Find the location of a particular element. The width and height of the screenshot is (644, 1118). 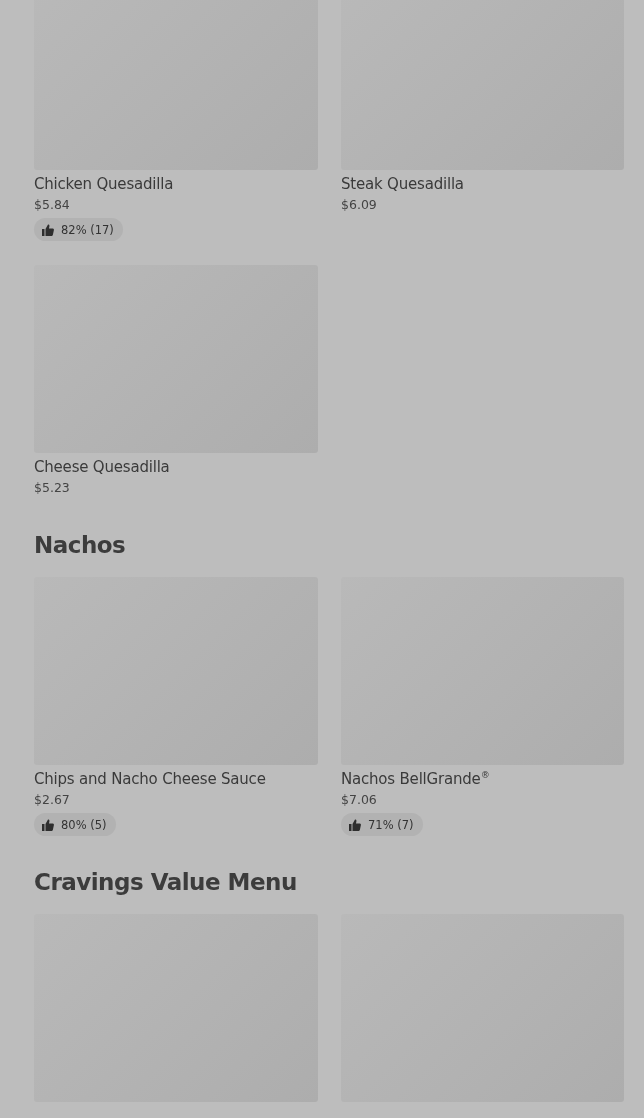

item-price: $2.67 is located at coordinates (52, 800).